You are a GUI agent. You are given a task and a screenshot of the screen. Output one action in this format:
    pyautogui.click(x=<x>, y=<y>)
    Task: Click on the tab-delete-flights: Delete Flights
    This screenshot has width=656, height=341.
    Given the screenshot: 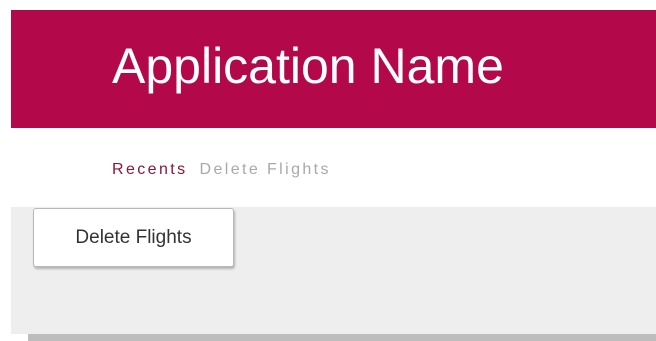 What is the action you would take?
    pyautogui.click(x=265, y=170)
    